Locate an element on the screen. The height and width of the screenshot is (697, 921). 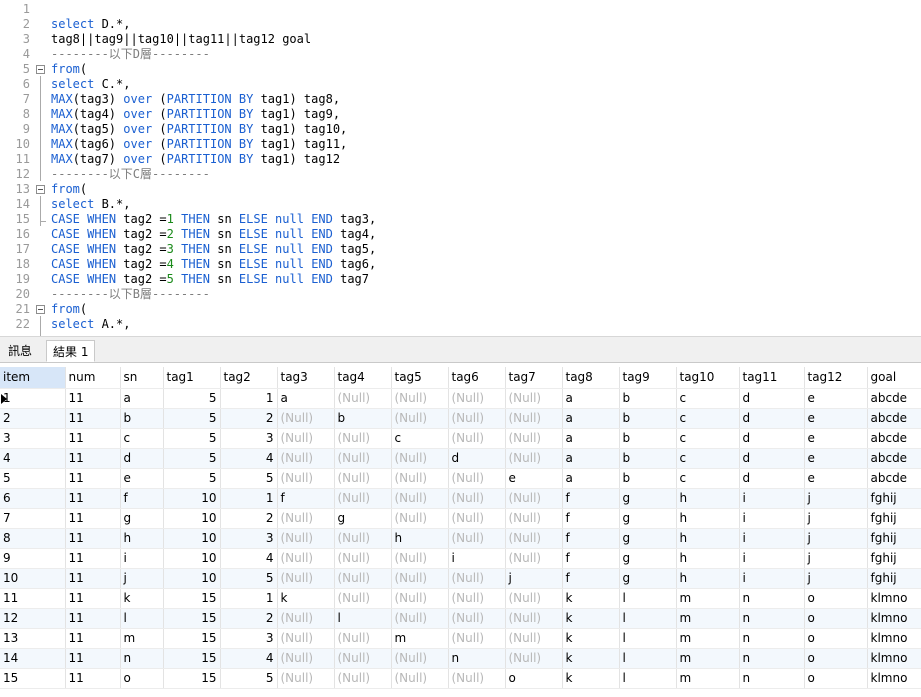
cell-tag4: b is located at coordinates (363, 418).